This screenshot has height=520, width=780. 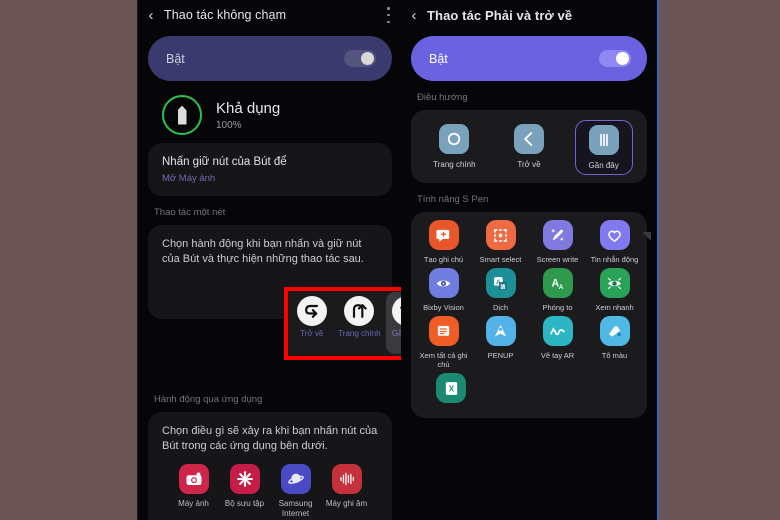 I want to click on app-shortcut-voice-recorder: Máy ghi âm, so click(x=346, y=491).